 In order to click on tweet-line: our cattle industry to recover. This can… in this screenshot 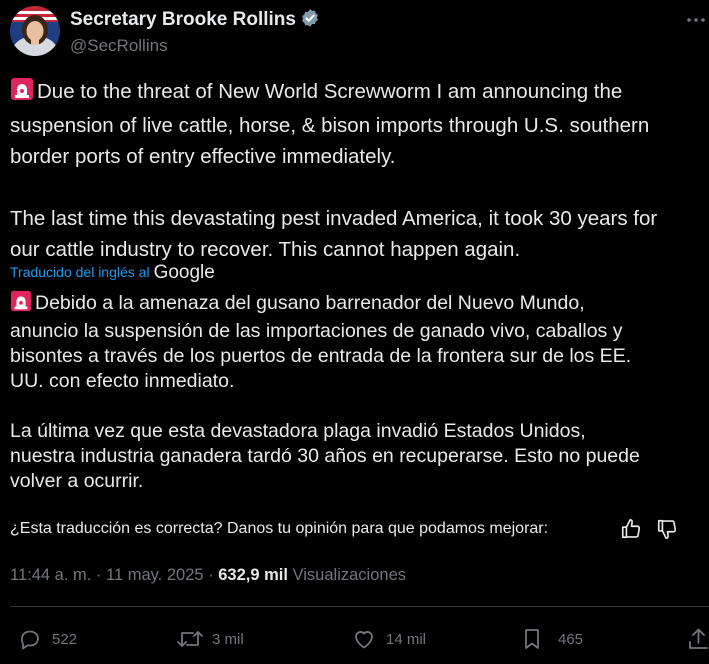, I will do `click(265, 249)`.